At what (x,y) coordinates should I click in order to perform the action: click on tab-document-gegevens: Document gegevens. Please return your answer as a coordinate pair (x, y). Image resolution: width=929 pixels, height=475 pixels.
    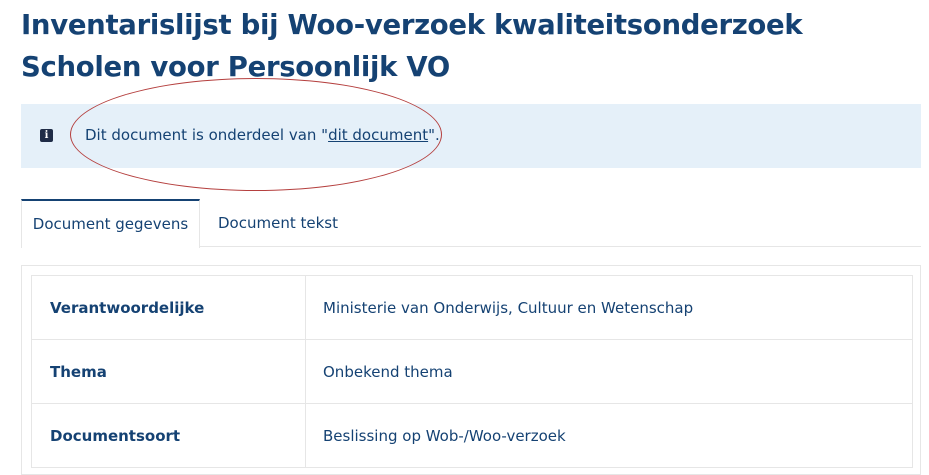
    Looking at the image, I should click on (110, 223).